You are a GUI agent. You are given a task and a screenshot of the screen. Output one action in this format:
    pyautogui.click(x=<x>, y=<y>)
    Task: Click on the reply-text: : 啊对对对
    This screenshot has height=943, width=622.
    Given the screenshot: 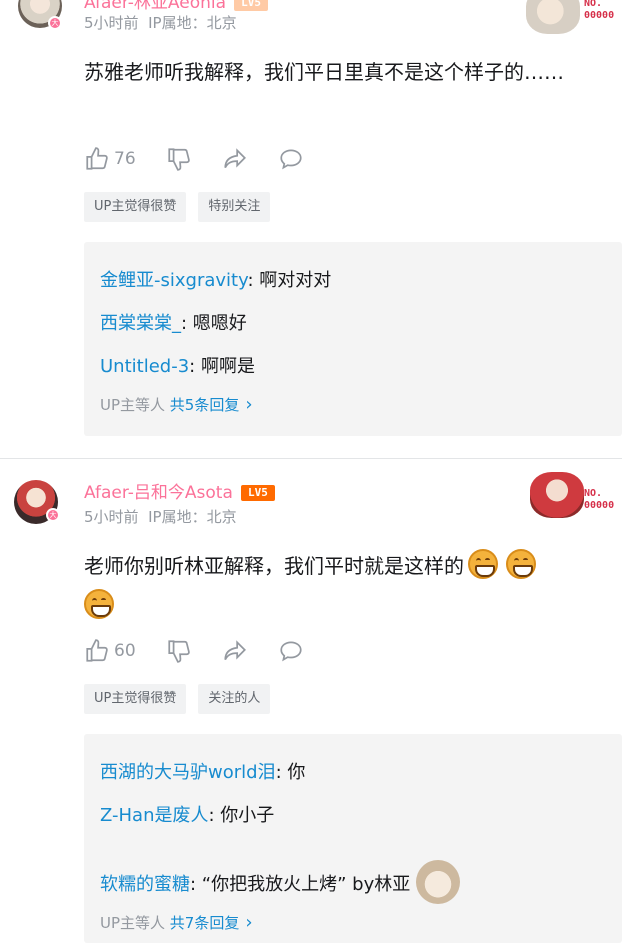 What is the action you would take?
    pyautogui.click(x=289, y=280)
    